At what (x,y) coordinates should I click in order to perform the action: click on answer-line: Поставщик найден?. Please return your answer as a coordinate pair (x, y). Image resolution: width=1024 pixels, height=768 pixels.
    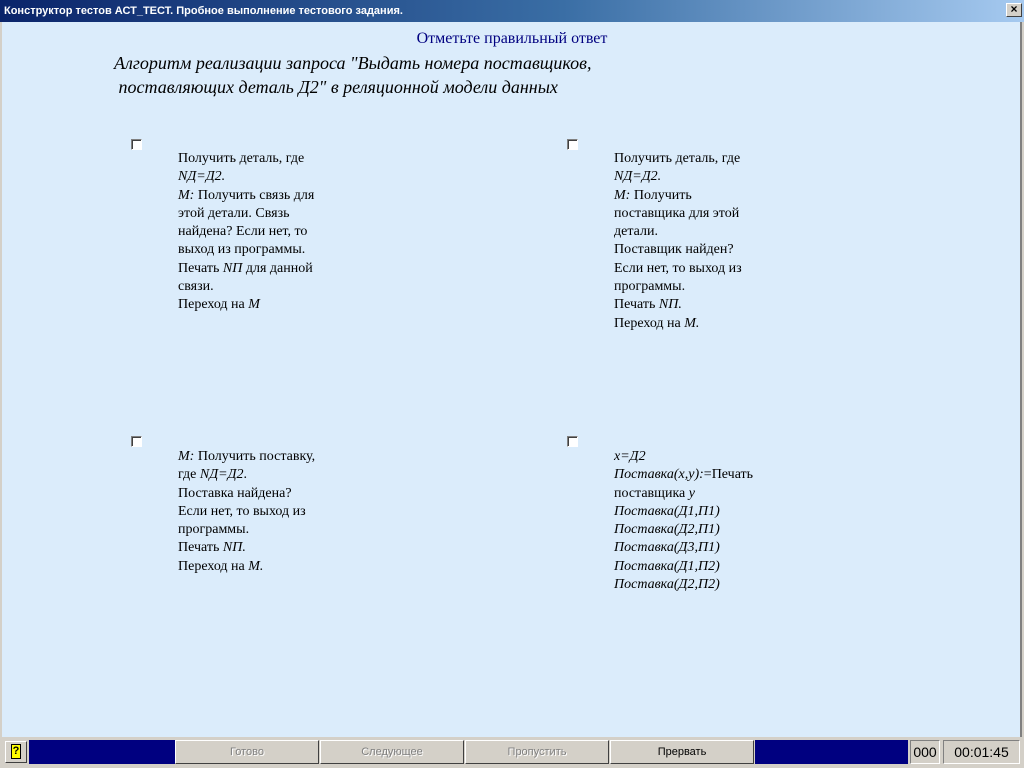
    Looking at the image, I should click on (678, 250).